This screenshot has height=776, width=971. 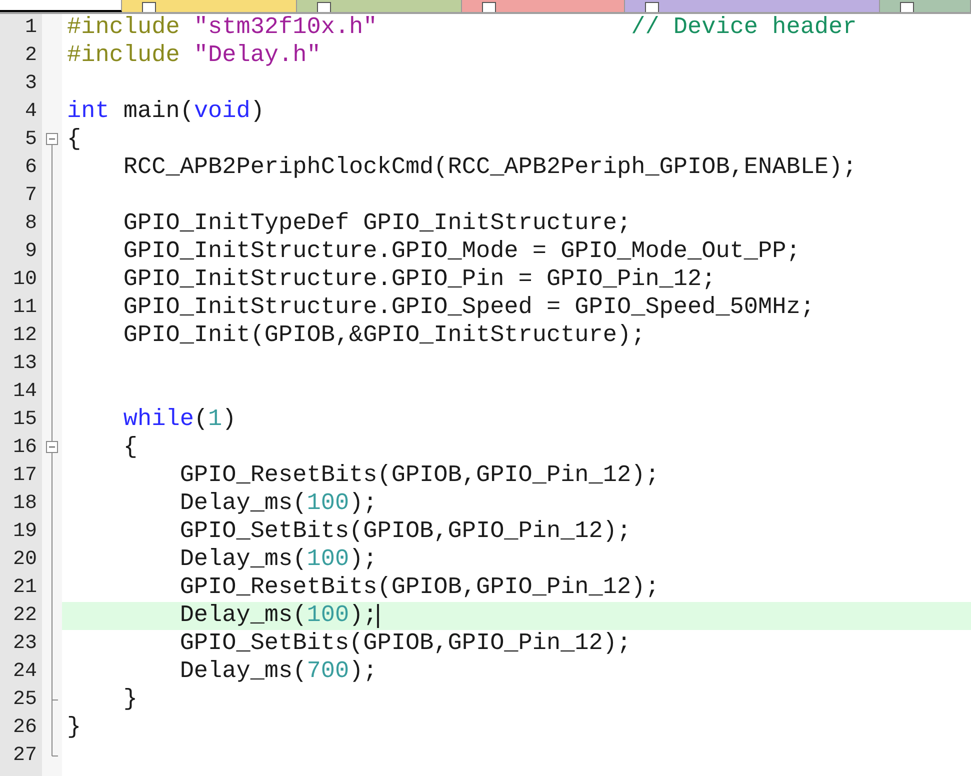 What do you see at coordinates (24, 756) in the screenshot?
I see `line-number: 27` at bounding box center [24, 756].